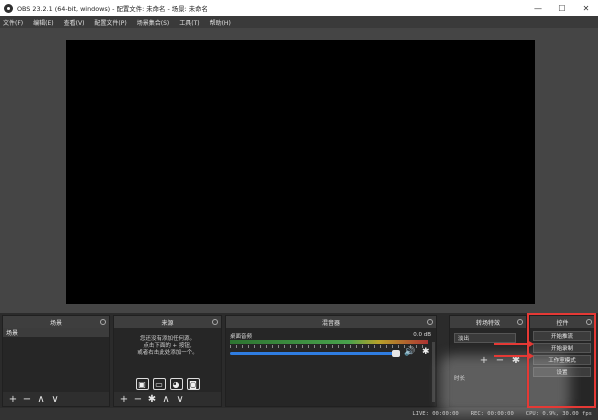 This screenshot has height=420, width=598. I want to click on scenes-toolbar: + − ∧ ∨, so click(56, 399).